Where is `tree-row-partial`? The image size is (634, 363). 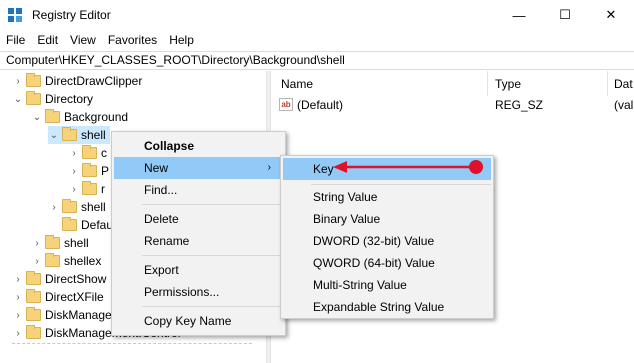 tree-row-partial is located at coordinates (132, 349).